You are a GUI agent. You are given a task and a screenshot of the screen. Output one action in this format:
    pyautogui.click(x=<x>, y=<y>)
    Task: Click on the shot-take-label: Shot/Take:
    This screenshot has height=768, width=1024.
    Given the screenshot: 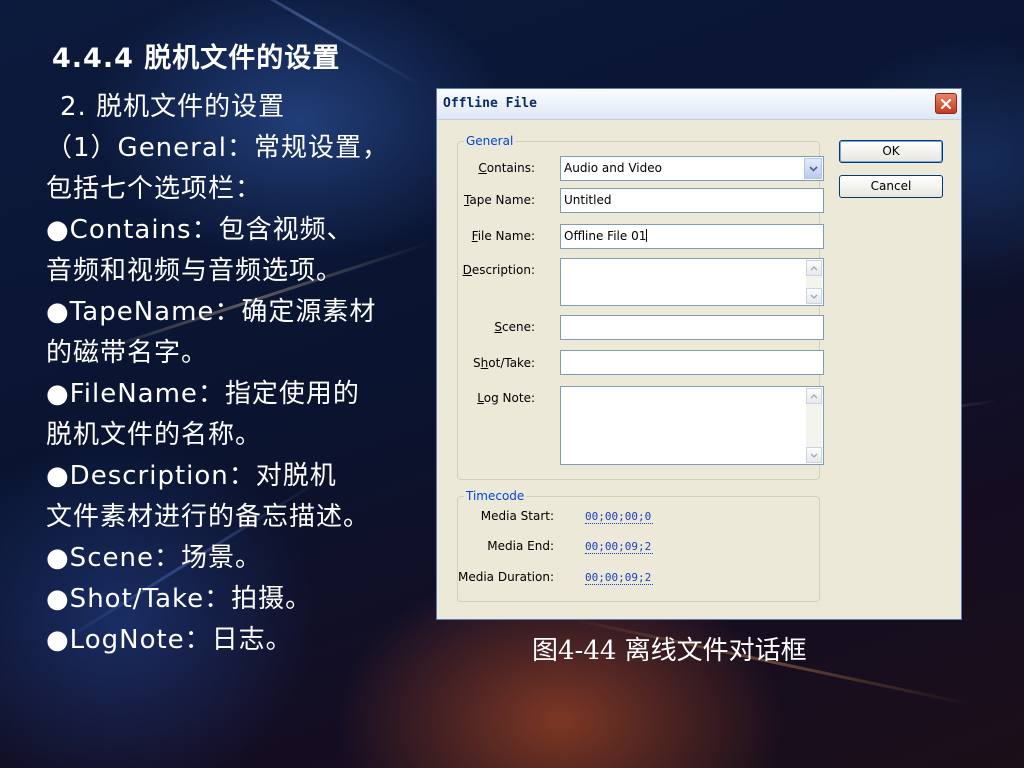 What is the action you would take?
    pyautogui.click(x=504, y=363)
    